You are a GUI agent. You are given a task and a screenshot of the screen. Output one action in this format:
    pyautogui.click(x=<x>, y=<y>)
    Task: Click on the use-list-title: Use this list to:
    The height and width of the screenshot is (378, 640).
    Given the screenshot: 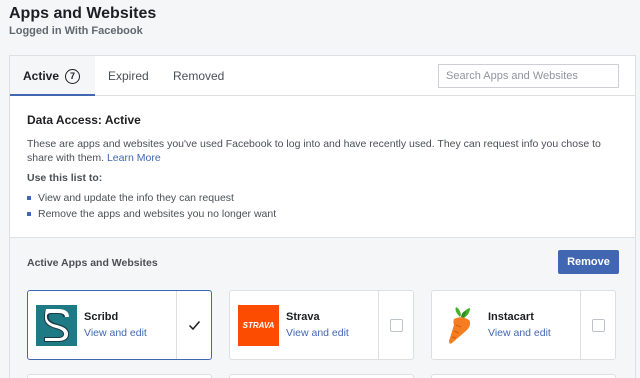 What is the action you would take?
    pyautogui.click(x=65, y=178)
    